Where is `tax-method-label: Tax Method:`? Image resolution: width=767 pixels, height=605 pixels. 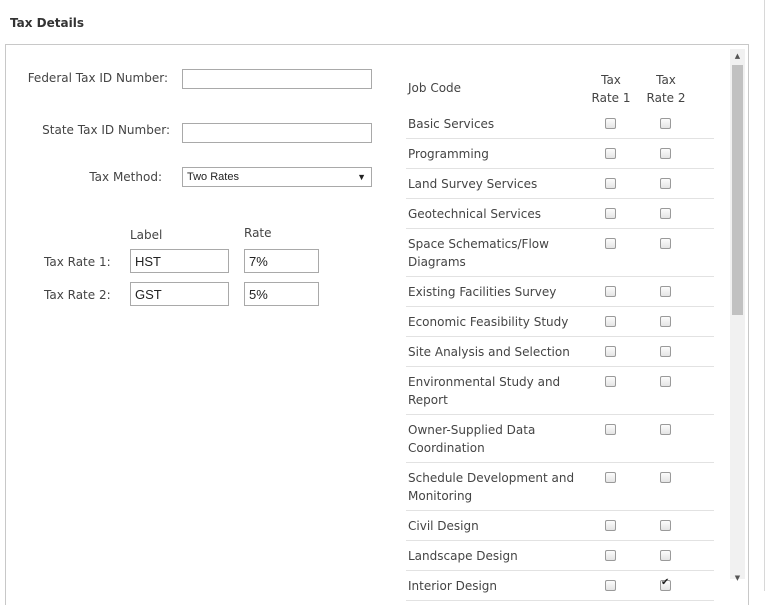
tax-method-label: Tax Method: is located at coordinates (125, 177).